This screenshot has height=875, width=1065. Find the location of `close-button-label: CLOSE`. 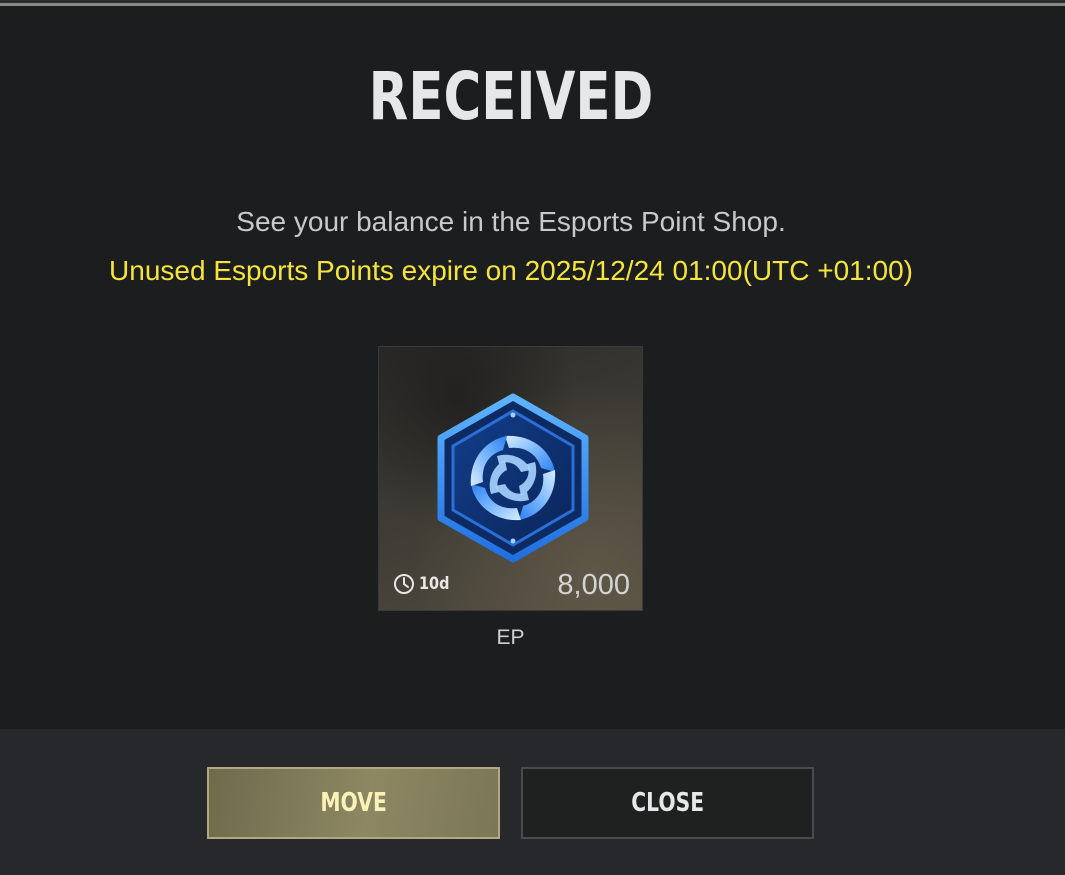

close-button-label: CLOSE is located at coordinates (667, 803).